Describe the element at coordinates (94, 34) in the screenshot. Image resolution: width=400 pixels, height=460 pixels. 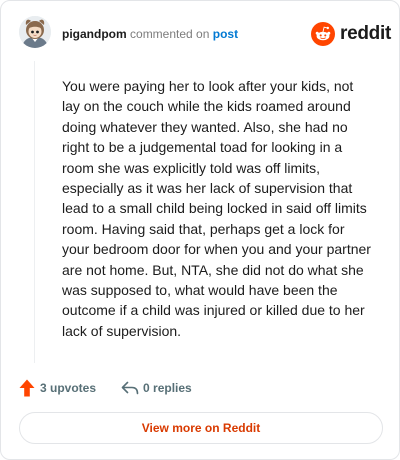
I see `username-link: pigandpom` at that location.